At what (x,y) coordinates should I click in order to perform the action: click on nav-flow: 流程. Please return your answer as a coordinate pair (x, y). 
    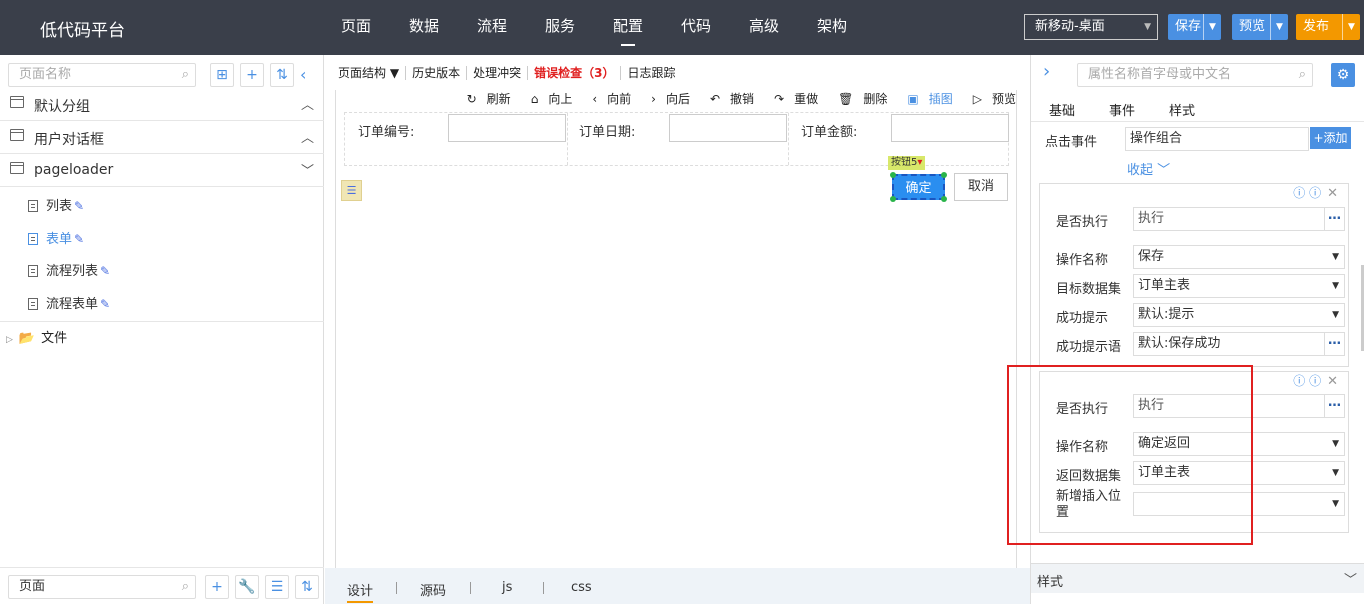
    Looking at the image, I should click on (492, 27).